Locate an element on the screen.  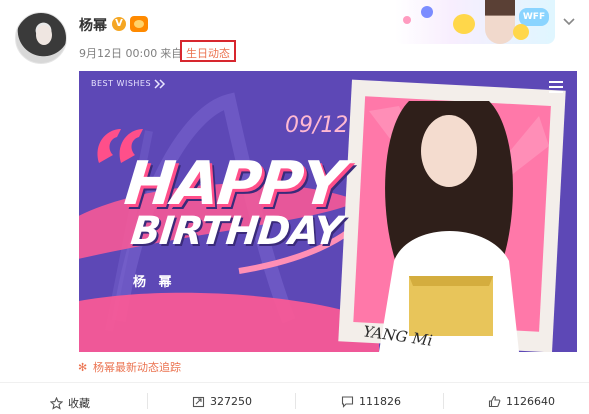
avatar is located at coordinates (41, 38).